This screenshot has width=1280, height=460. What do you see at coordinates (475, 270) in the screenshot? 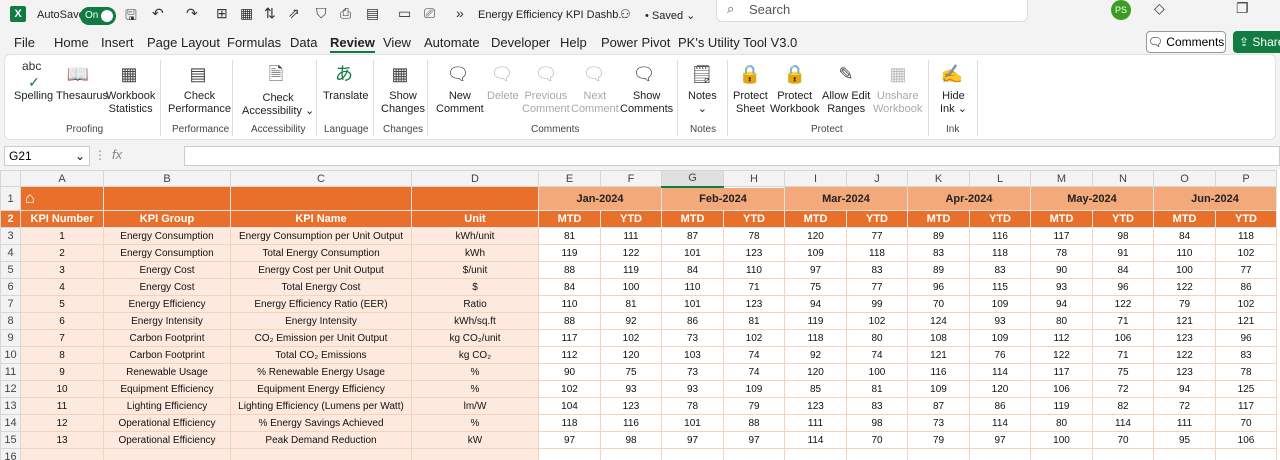
I see `unit-cell: $/unit` at bounding box center [475, 270].